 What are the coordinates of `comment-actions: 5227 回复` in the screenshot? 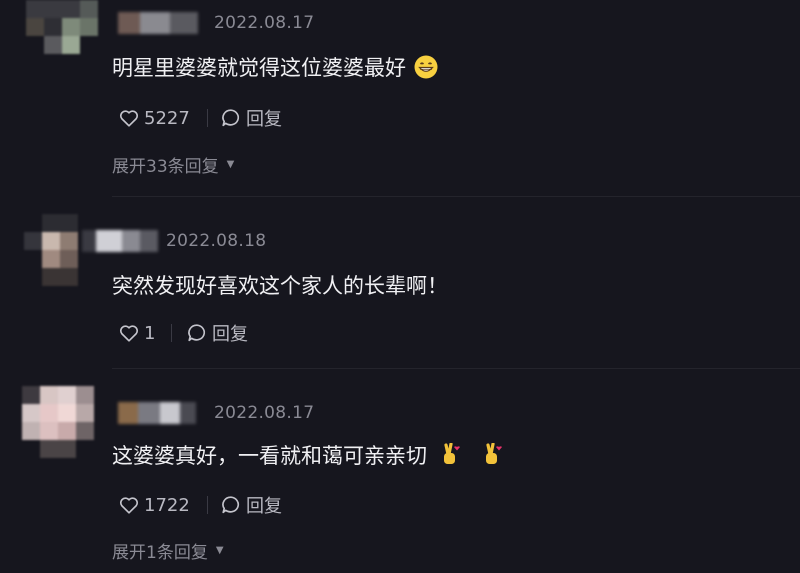 It's located at (268, 118).